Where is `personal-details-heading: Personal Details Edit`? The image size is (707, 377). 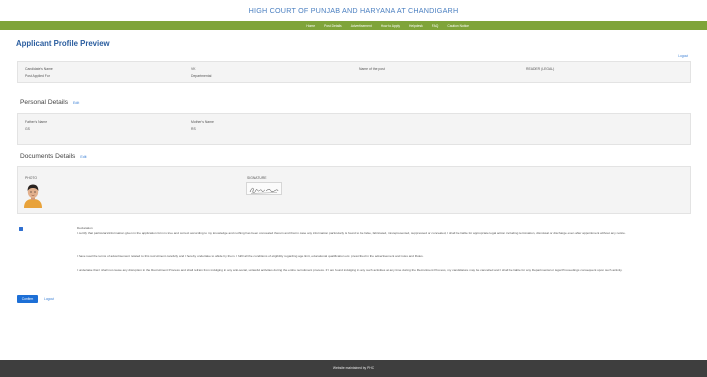
personal-details-heading: Personal Details Edit is located at coordinates (49, 102).